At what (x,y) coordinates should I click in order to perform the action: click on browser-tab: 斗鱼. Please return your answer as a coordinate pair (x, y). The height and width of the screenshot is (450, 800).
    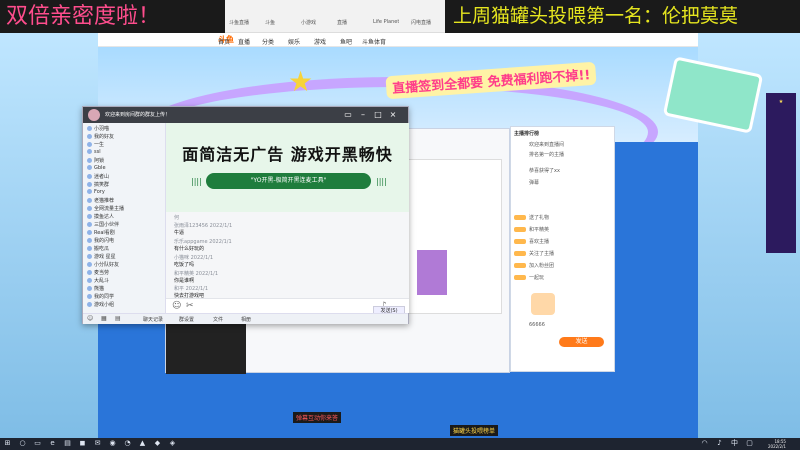
    Looking at the image, I should click on (270, 25).